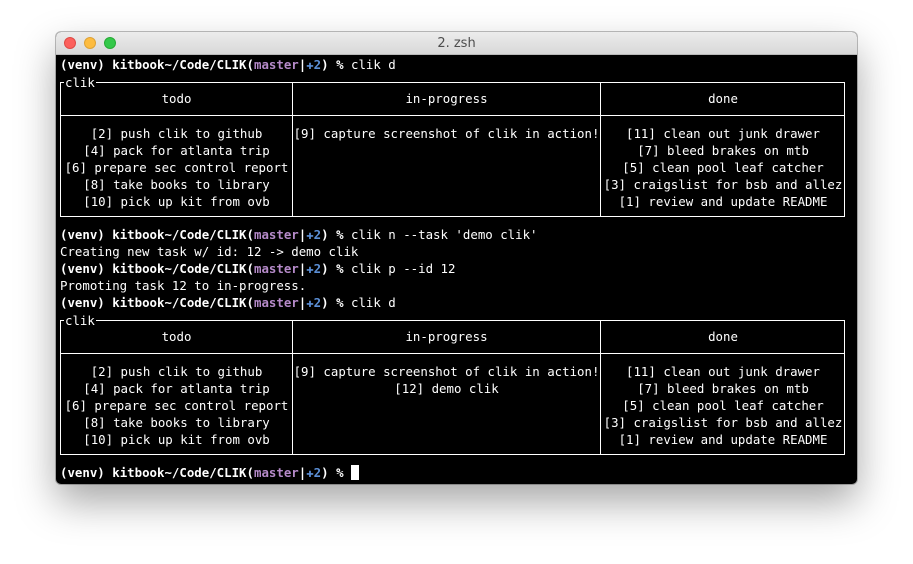  What do you see at coordinates (355, 472) in the screenshot?
I see `text-cursor` at bounding box center [355, 472].